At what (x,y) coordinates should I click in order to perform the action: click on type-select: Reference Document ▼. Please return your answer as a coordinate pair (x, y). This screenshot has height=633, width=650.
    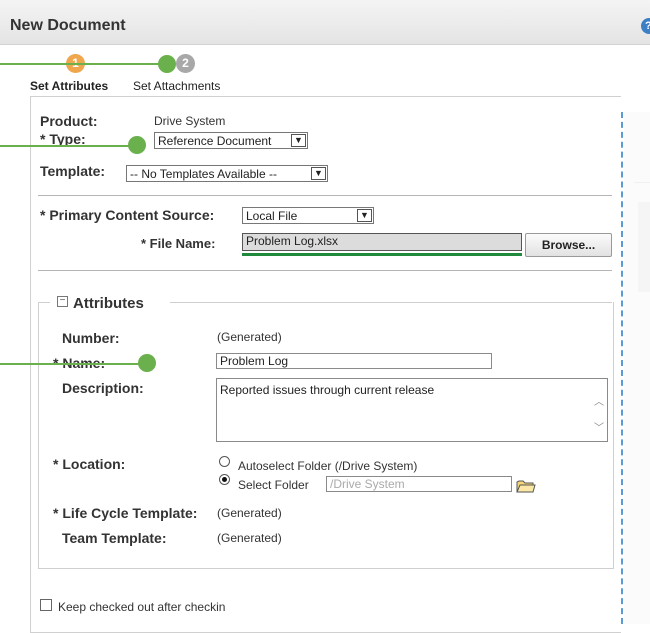
    Looking at the image, I should click on (231, 140).